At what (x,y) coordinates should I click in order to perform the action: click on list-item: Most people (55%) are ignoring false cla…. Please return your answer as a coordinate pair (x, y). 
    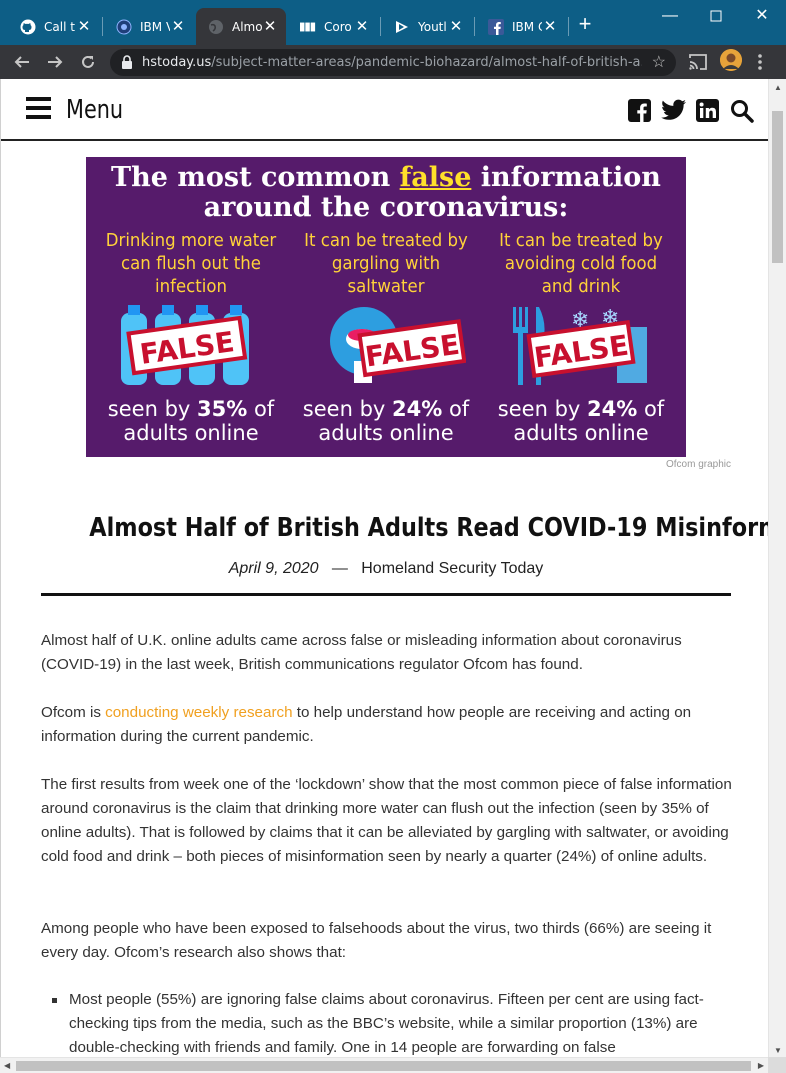
    Looking at the image, I should click on (386, 1023).